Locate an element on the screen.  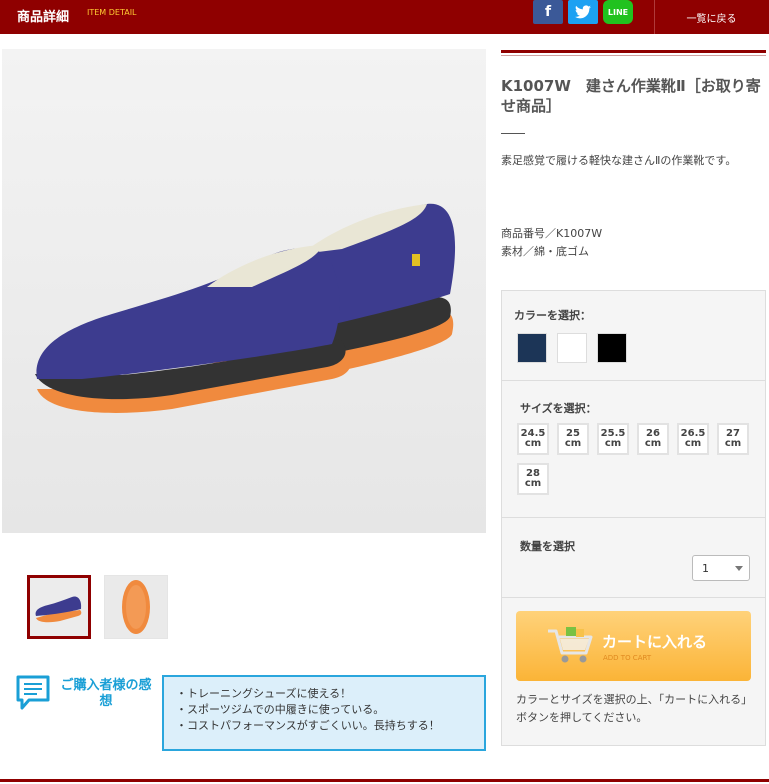
page-subtitle: ITEM DETAIL is located at coordinates (112, 12).